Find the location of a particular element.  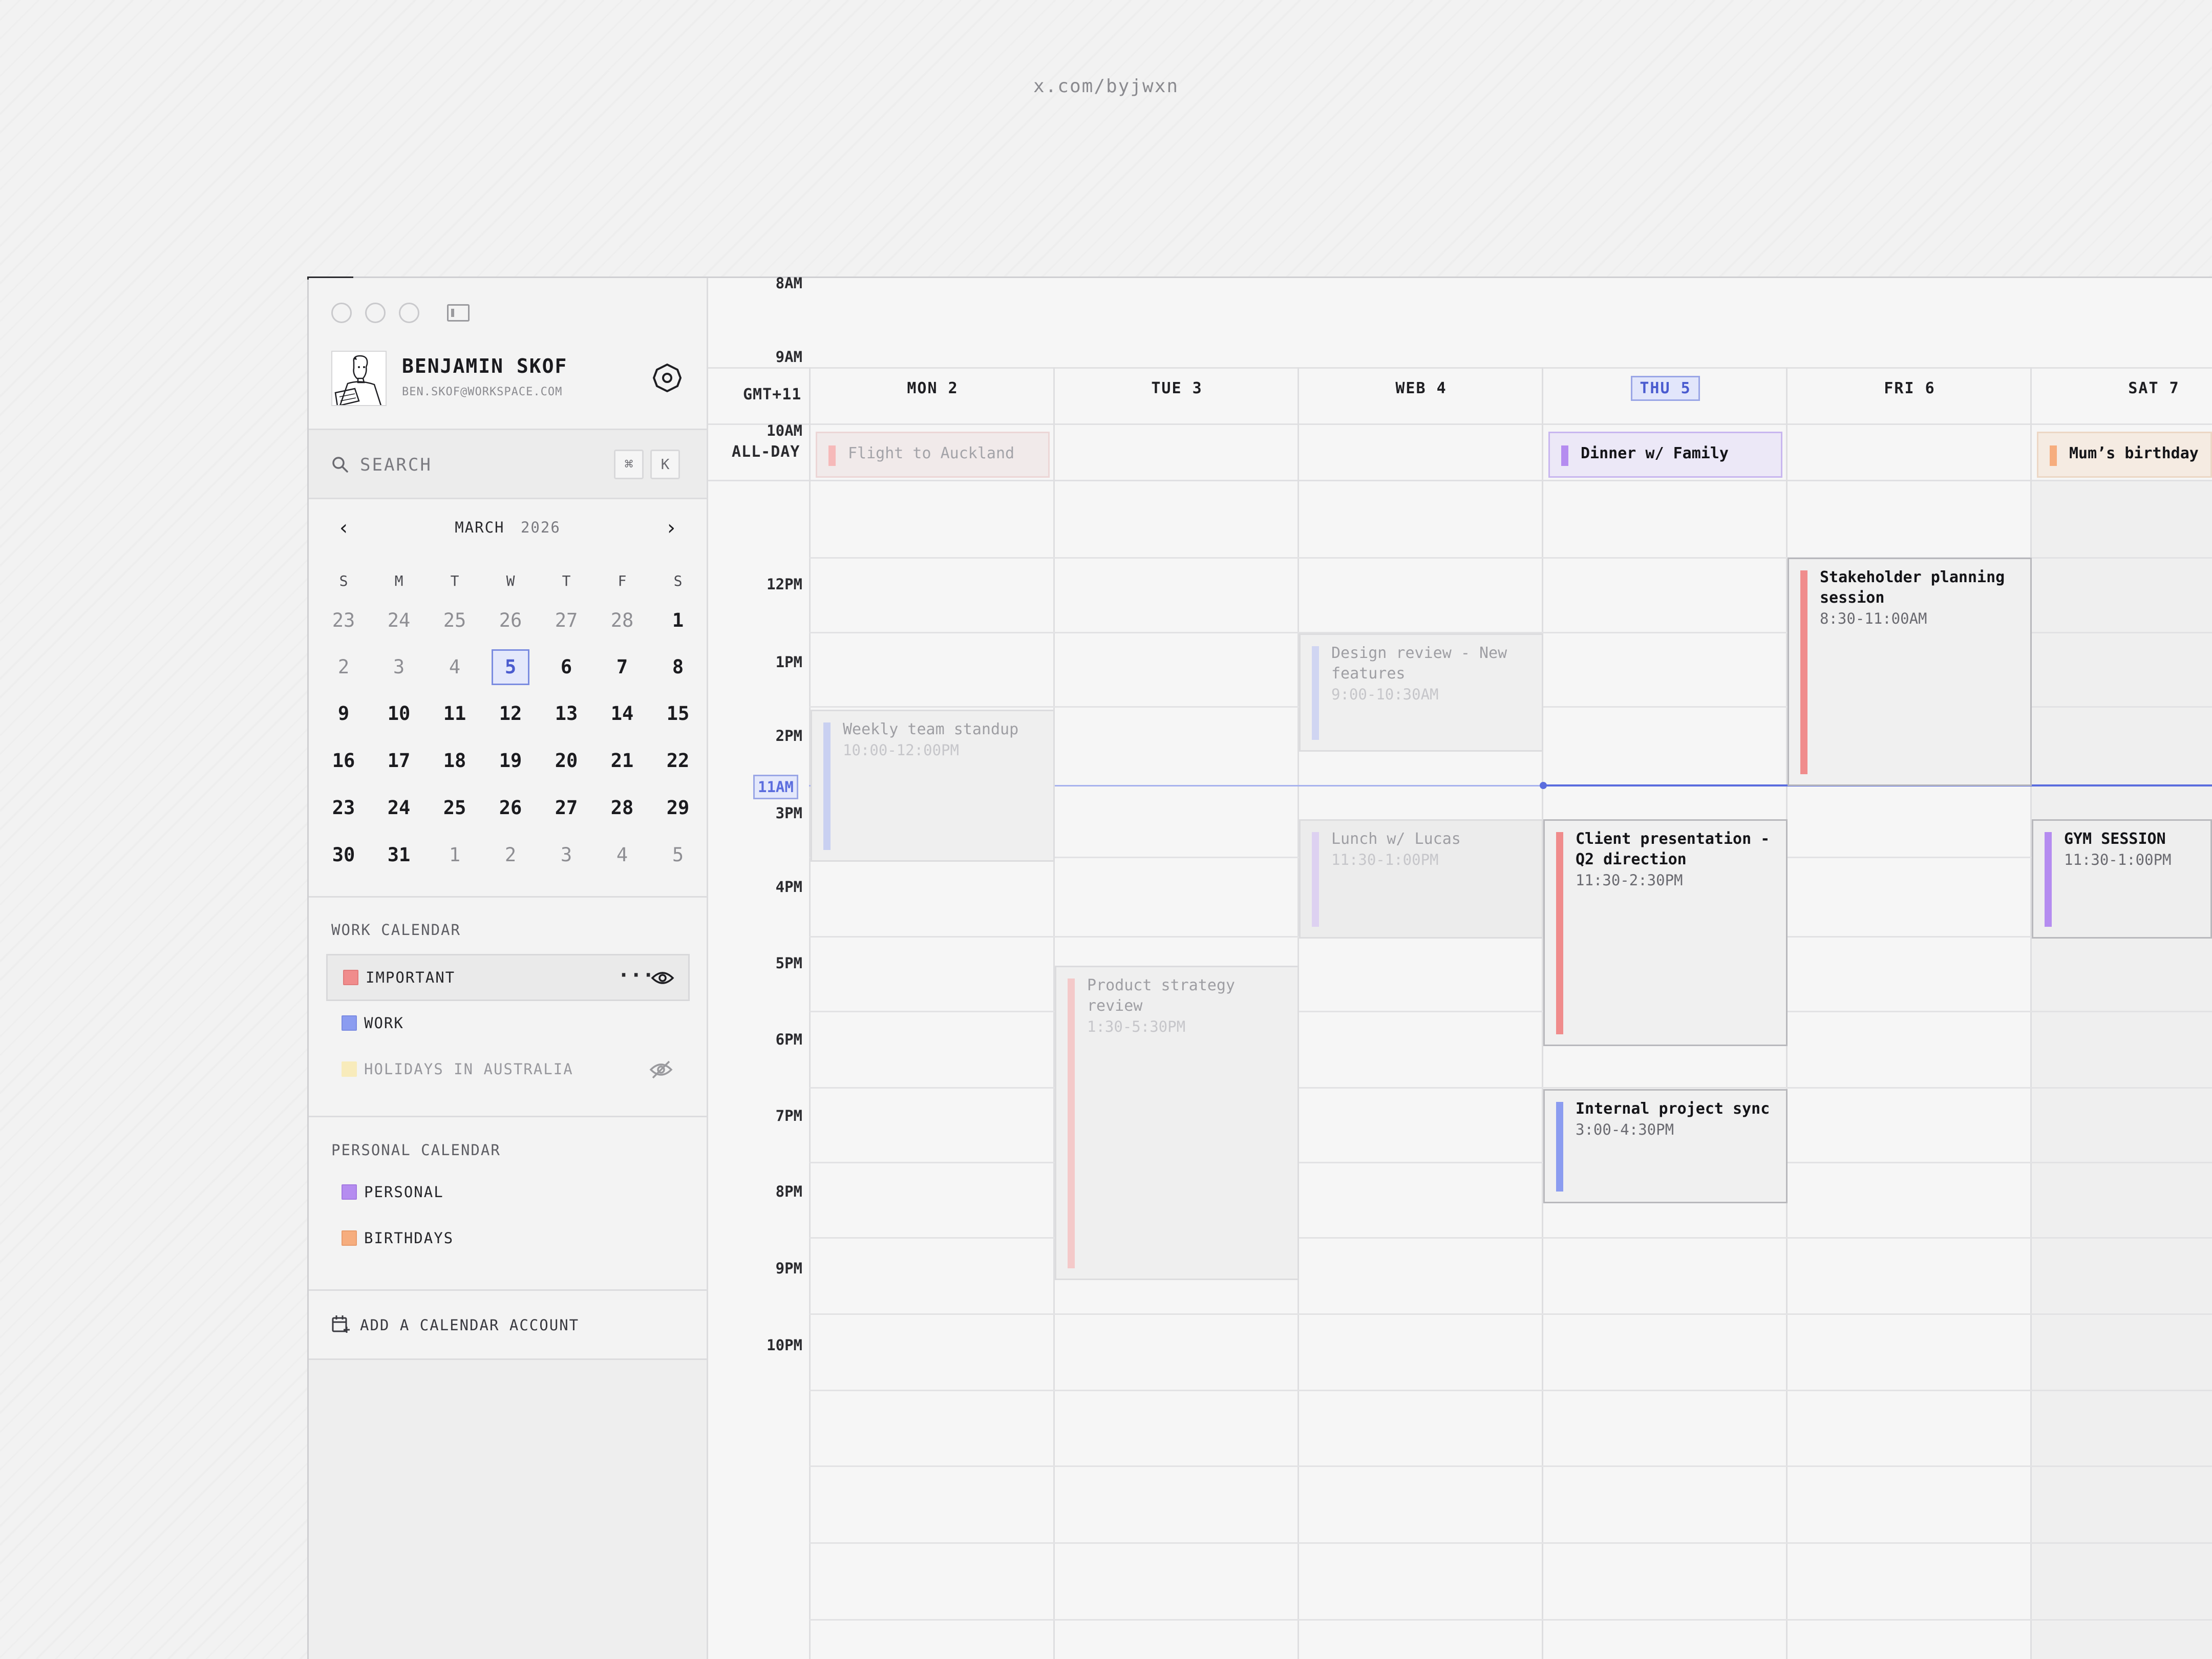

all-day-event: Flight to Auckland is located at coordinates (933, 455).